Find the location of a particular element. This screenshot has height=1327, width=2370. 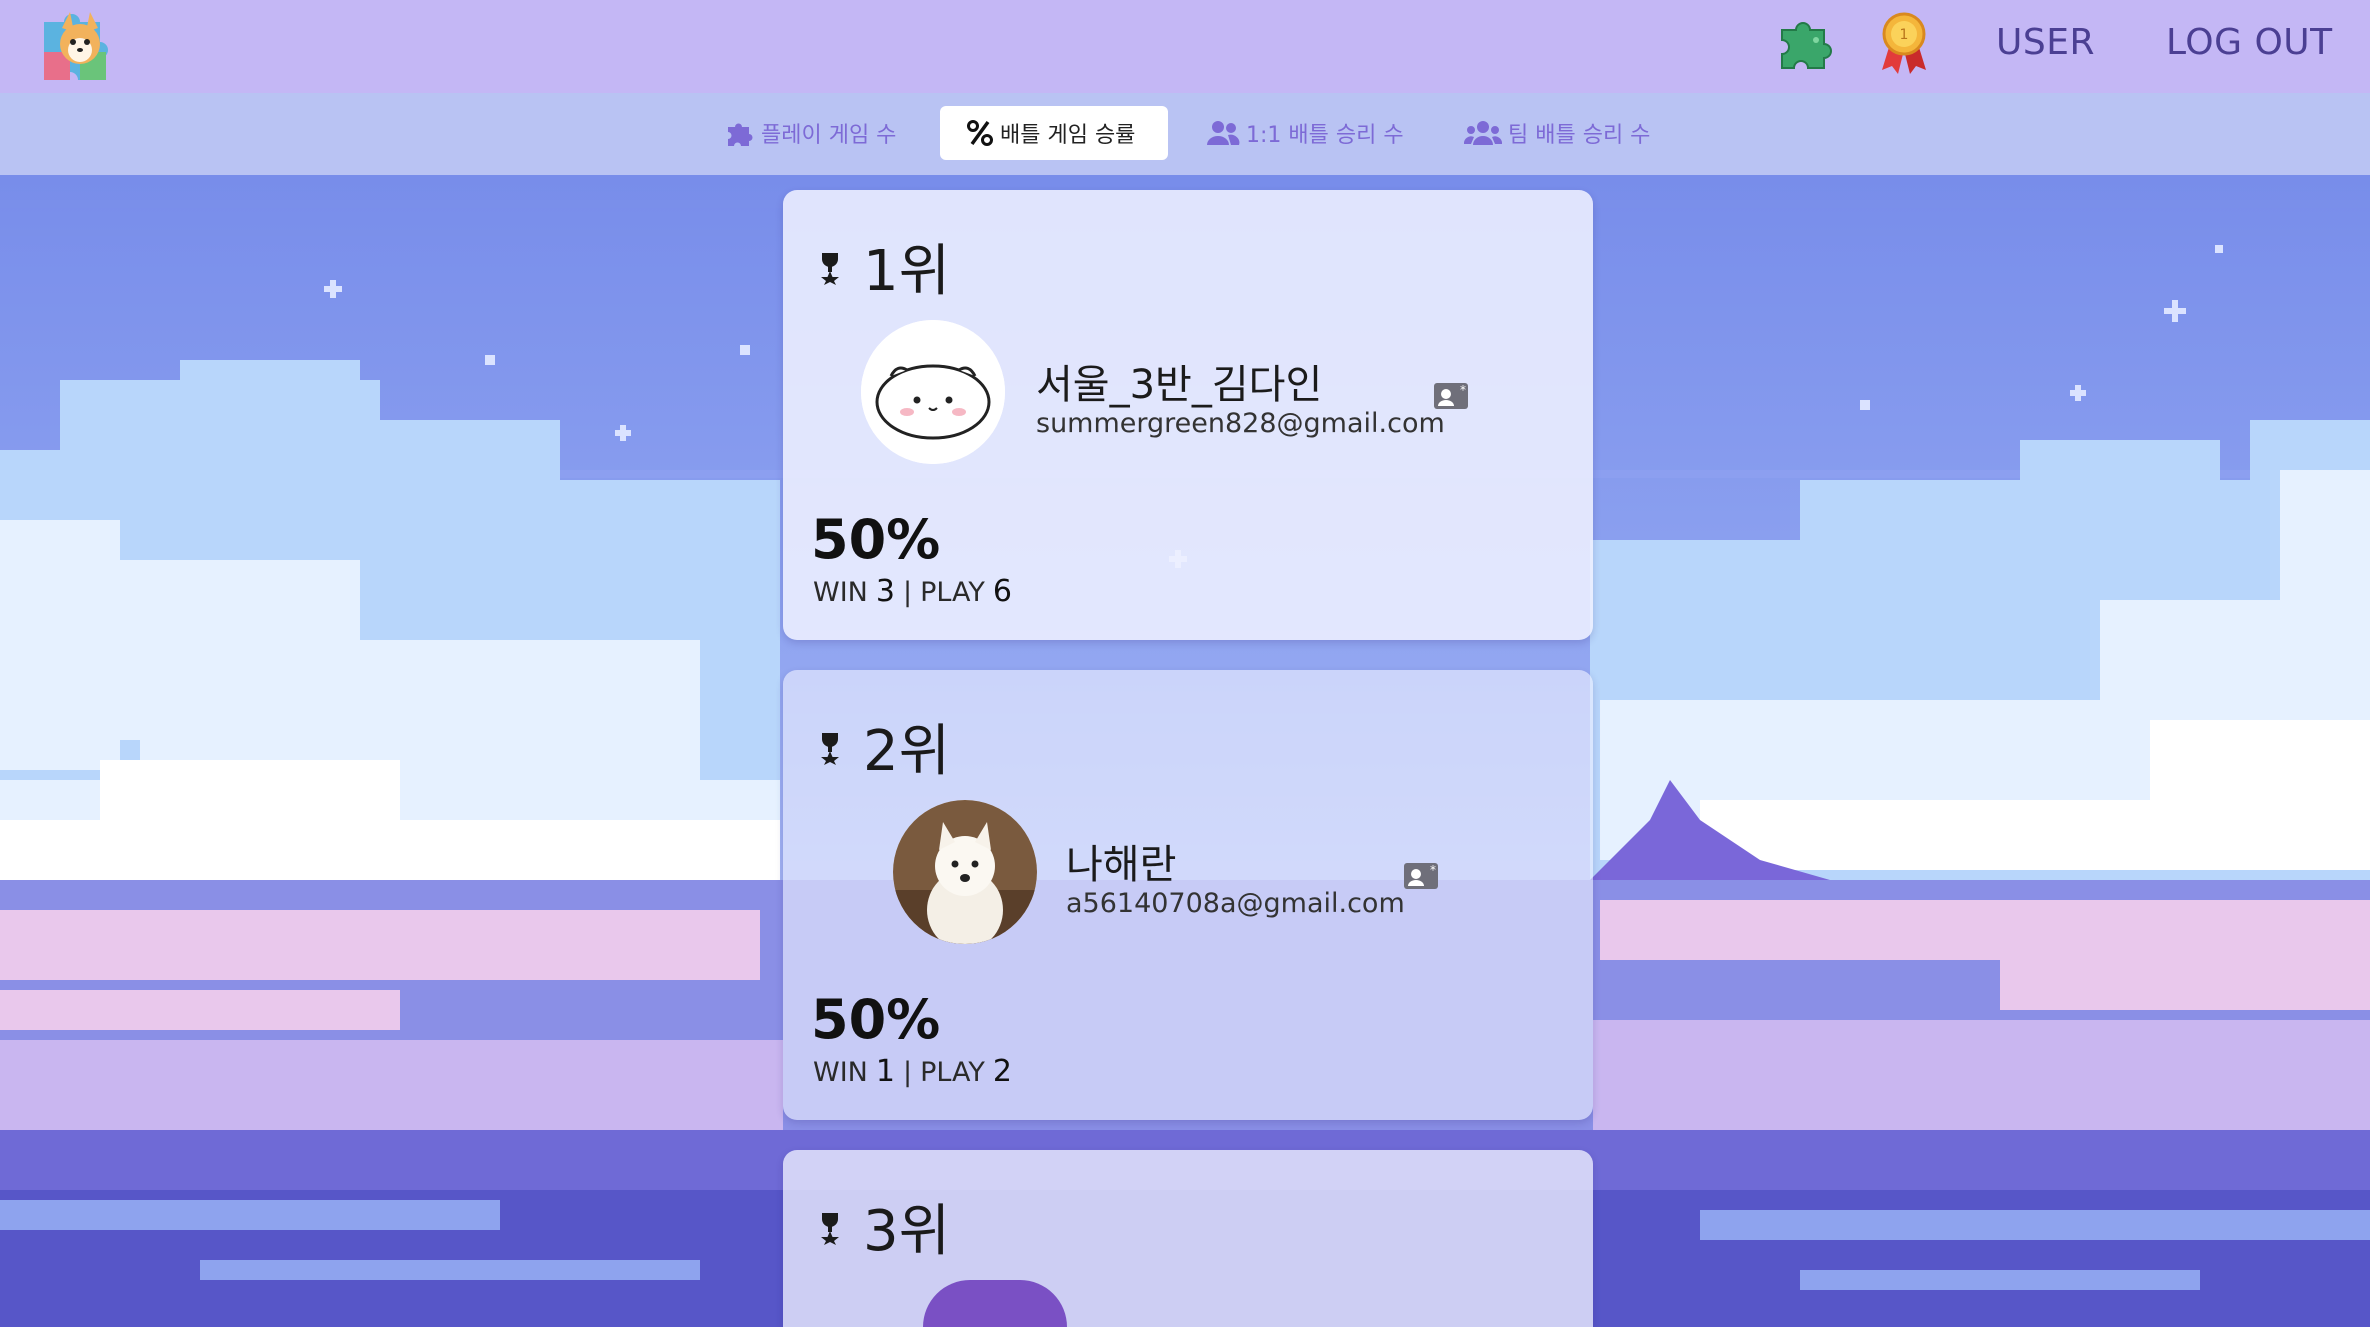

user-link: USER is located at coordinates (2045, 42).